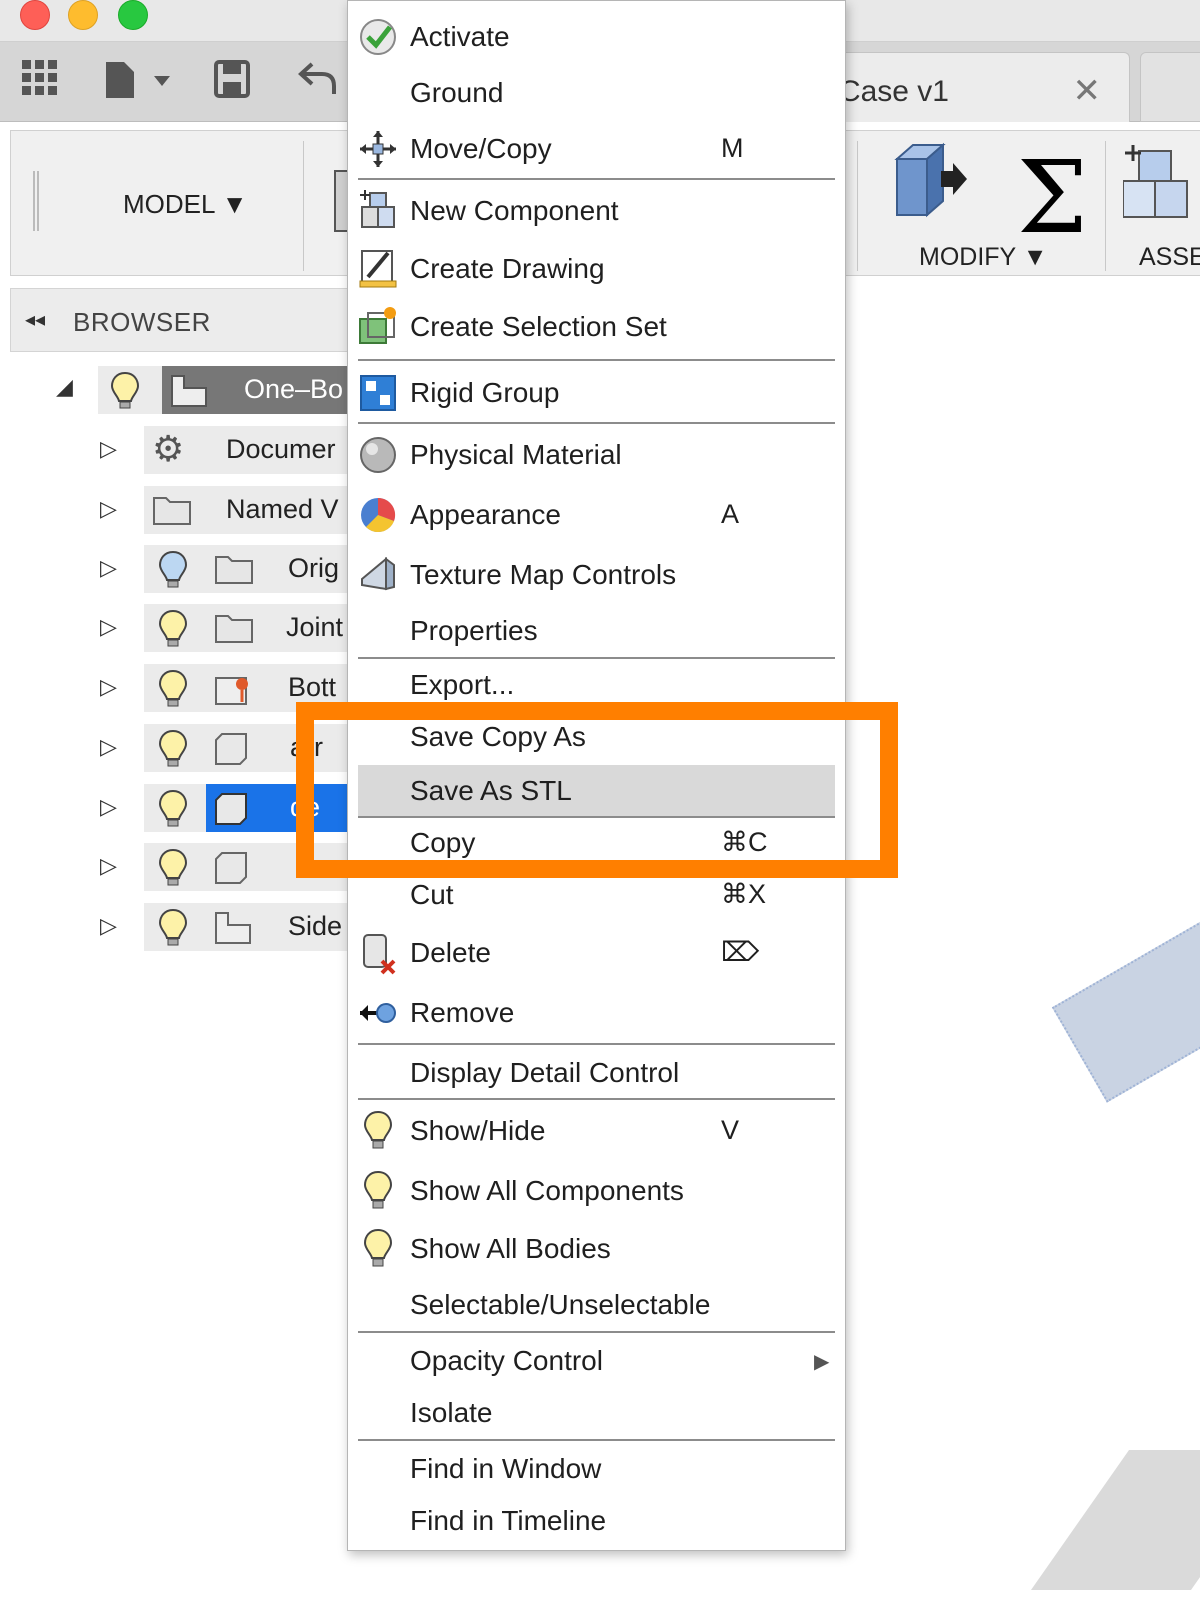  What do you see at coordinates (596, 1361) in the screenshot?
I see `menu-item-opacity-control: Opacity Control ▶` at bounding box center [596, 1361].